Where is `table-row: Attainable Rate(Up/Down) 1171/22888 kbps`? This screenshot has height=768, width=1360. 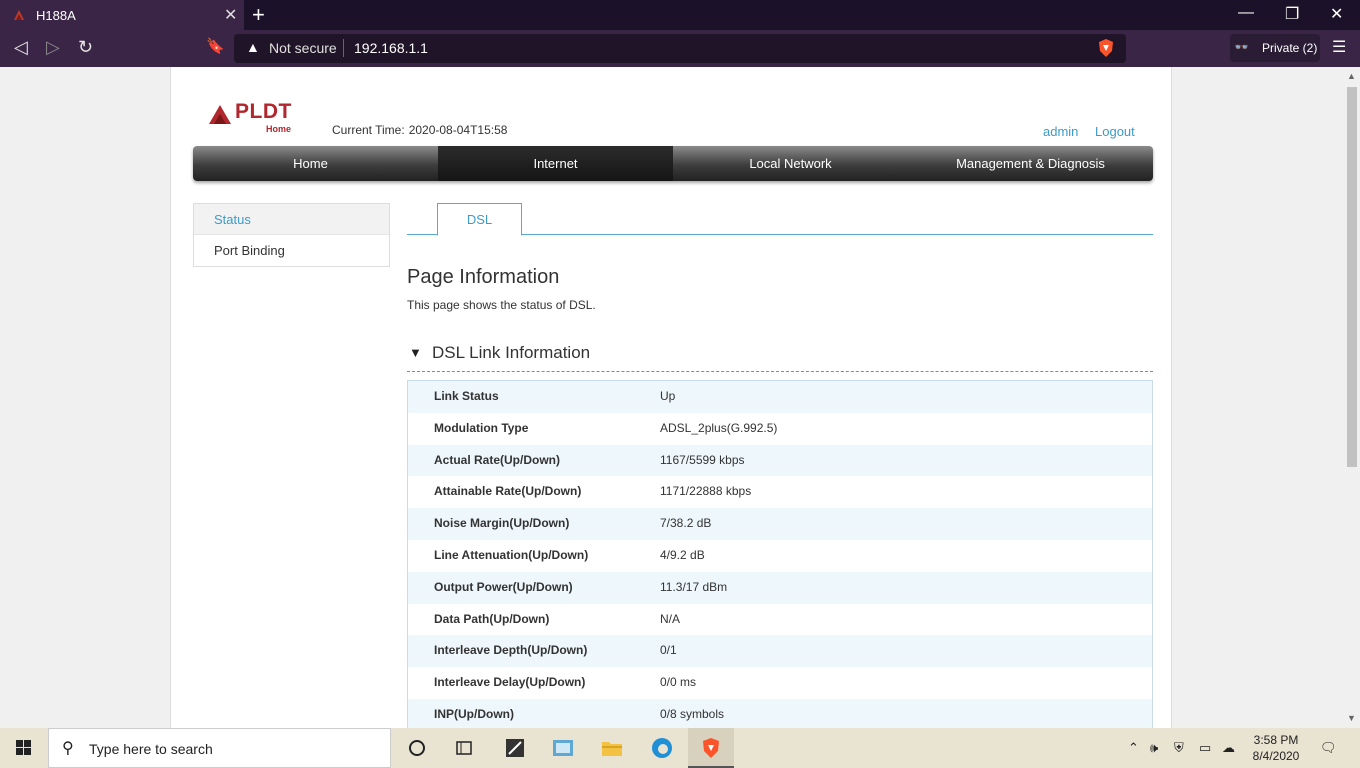 table-row: Attainable Rate(Up/Down) 1171/22888 kbps is located at coordinates (780, 492).